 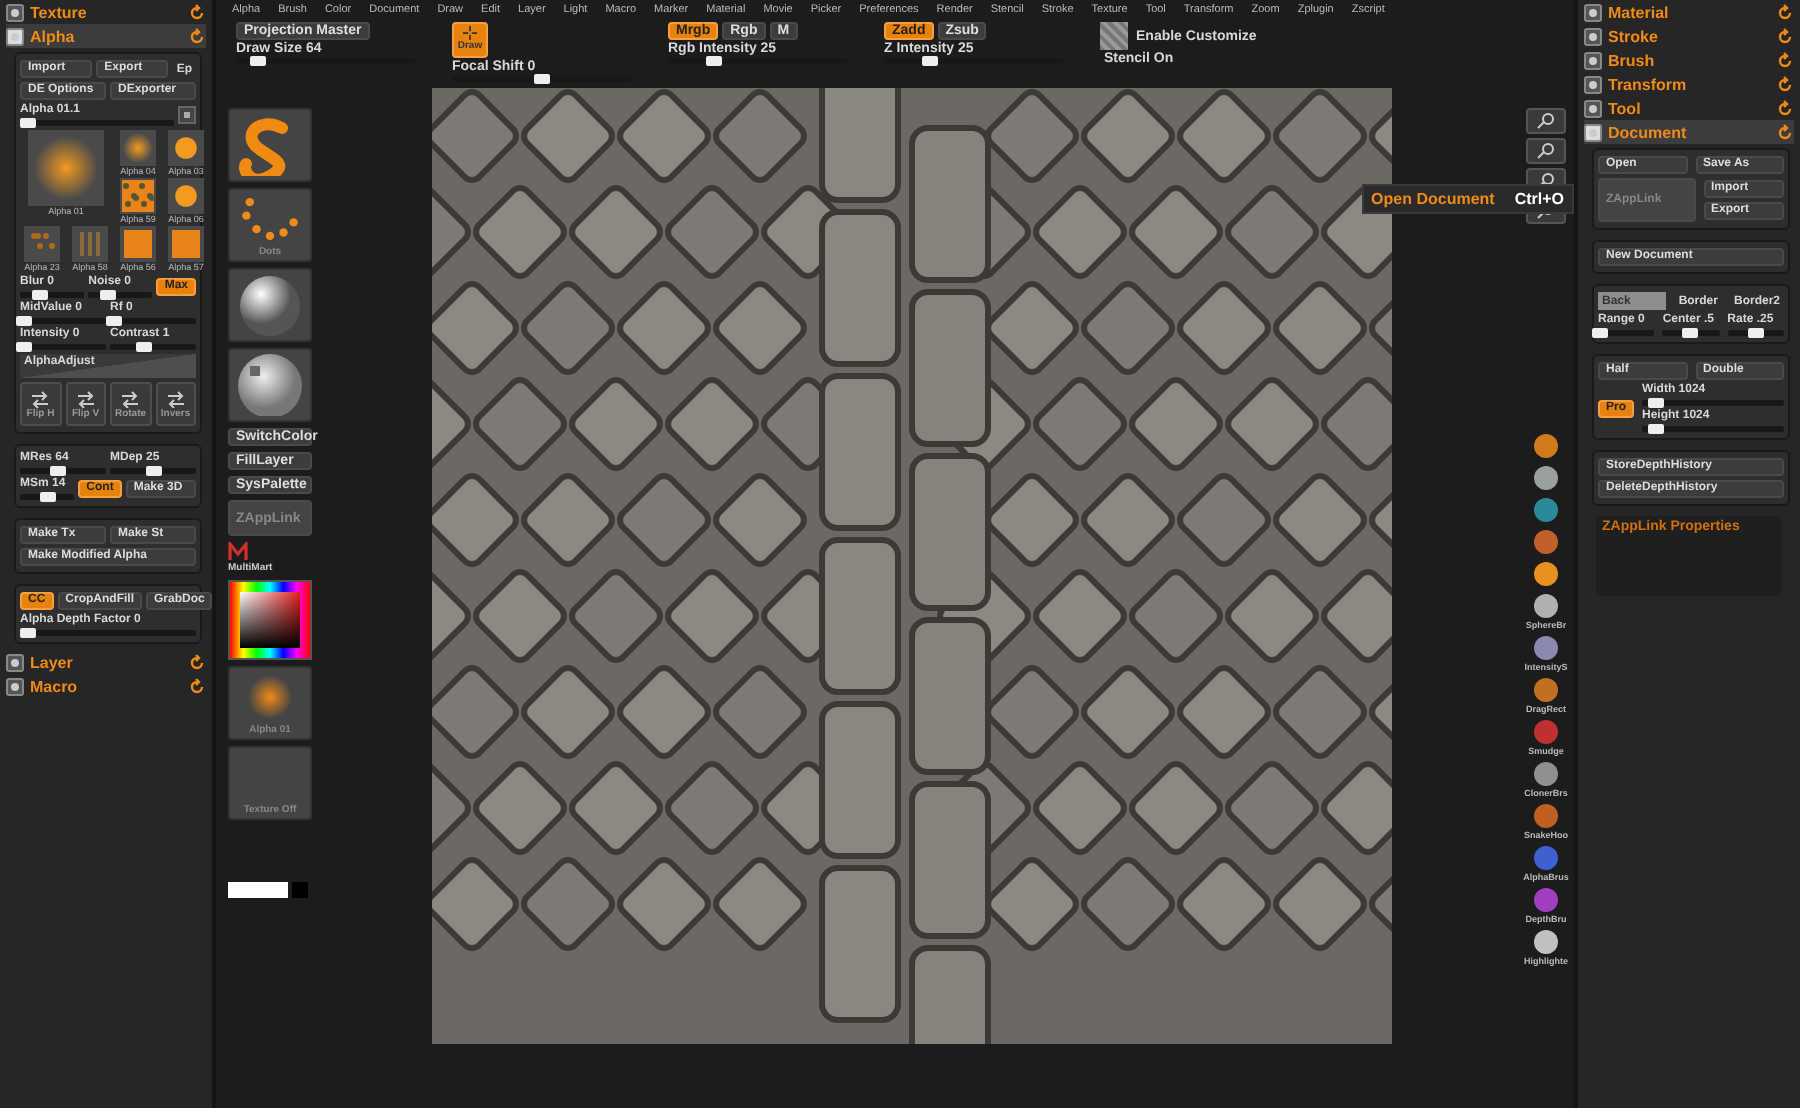 What do you see at coordinates (1467, 199) in the screenshot?
I see `open-document-tooltip: Open Document Ctrl+O` at bounding box center [1467, 199].